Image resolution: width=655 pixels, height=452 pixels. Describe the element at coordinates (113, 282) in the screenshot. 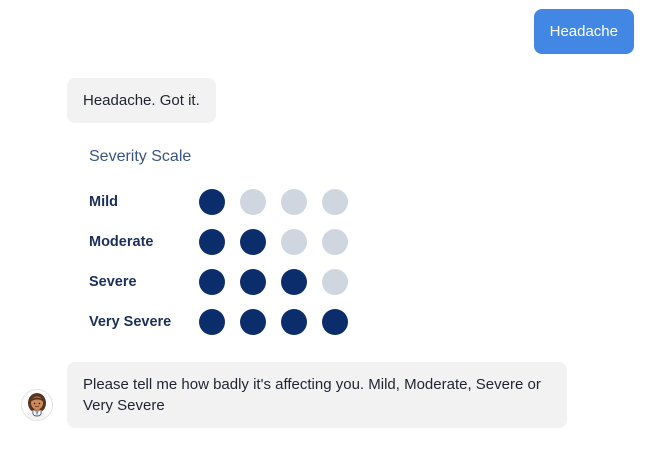

I see `severity-label: Severe` at that location.